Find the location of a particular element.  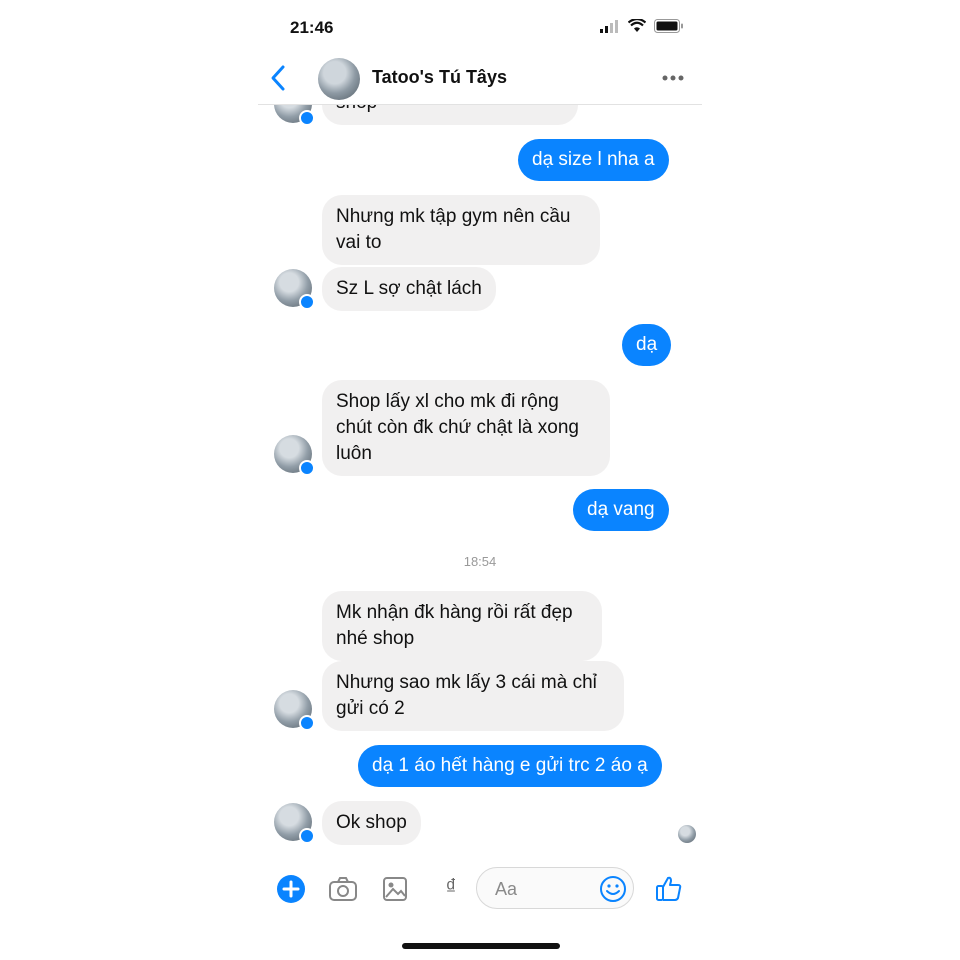

incoming-message: Sz L sợ chật lách is located at coordinates (409, 289).